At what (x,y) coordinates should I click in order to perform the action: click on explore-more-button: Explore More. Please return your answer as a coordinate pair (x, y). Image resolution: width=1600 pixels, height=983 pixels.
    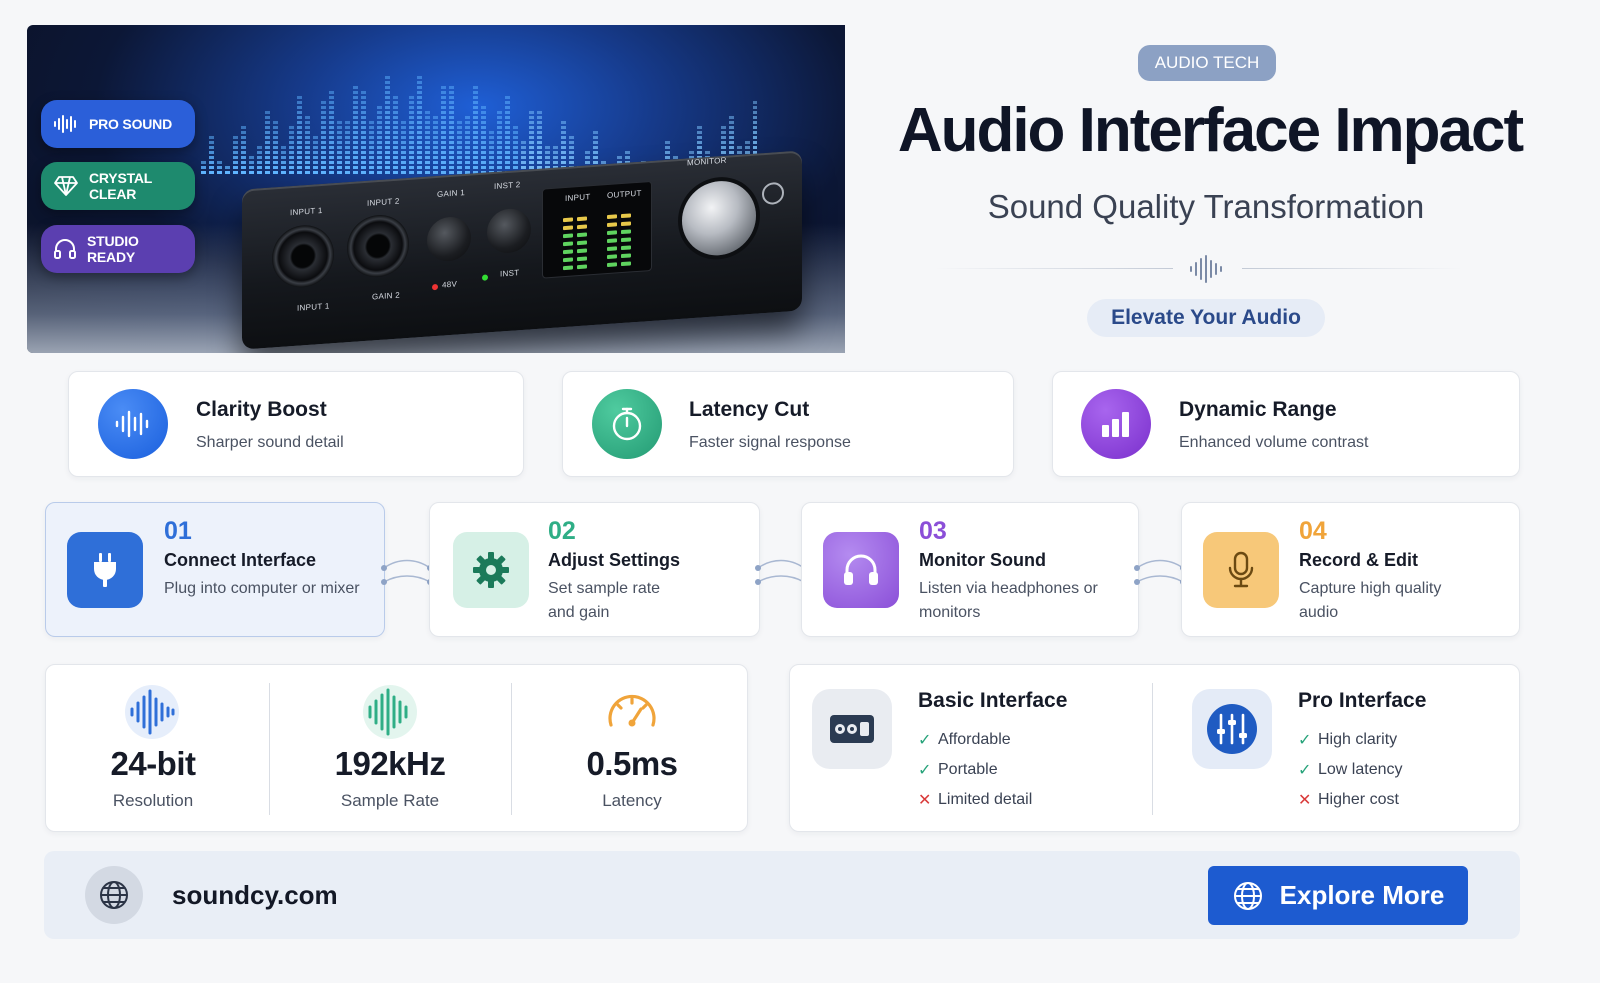
    Looking at the image, I should click on (1338, 895).